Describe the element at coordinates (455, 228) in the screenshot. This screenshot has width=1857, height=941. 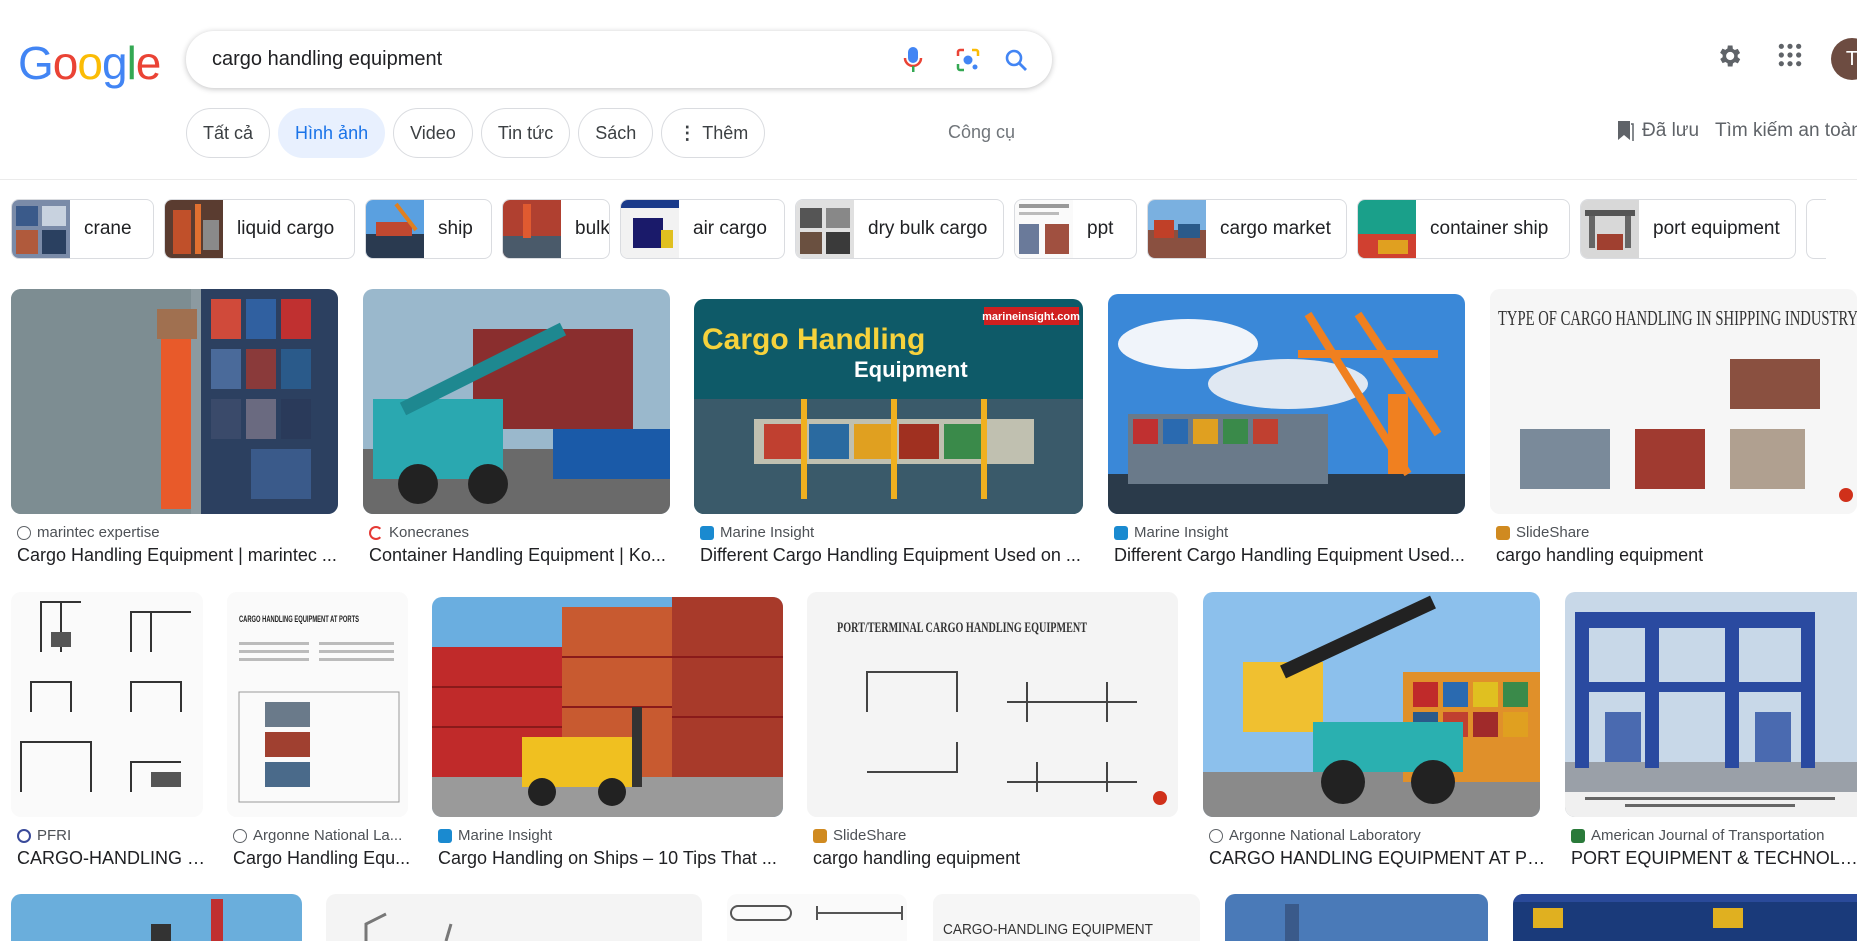
I see `related-label: ship` at that location.